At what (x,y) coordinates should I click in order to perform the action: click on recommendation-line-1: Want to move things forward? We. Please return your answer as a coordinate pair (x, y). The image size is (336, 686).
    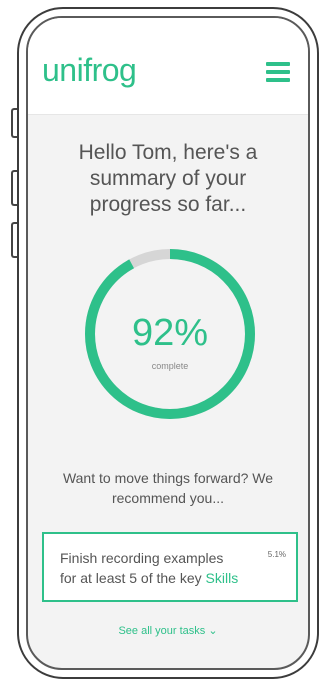
    Looking at the image, I should click on (168, 478).